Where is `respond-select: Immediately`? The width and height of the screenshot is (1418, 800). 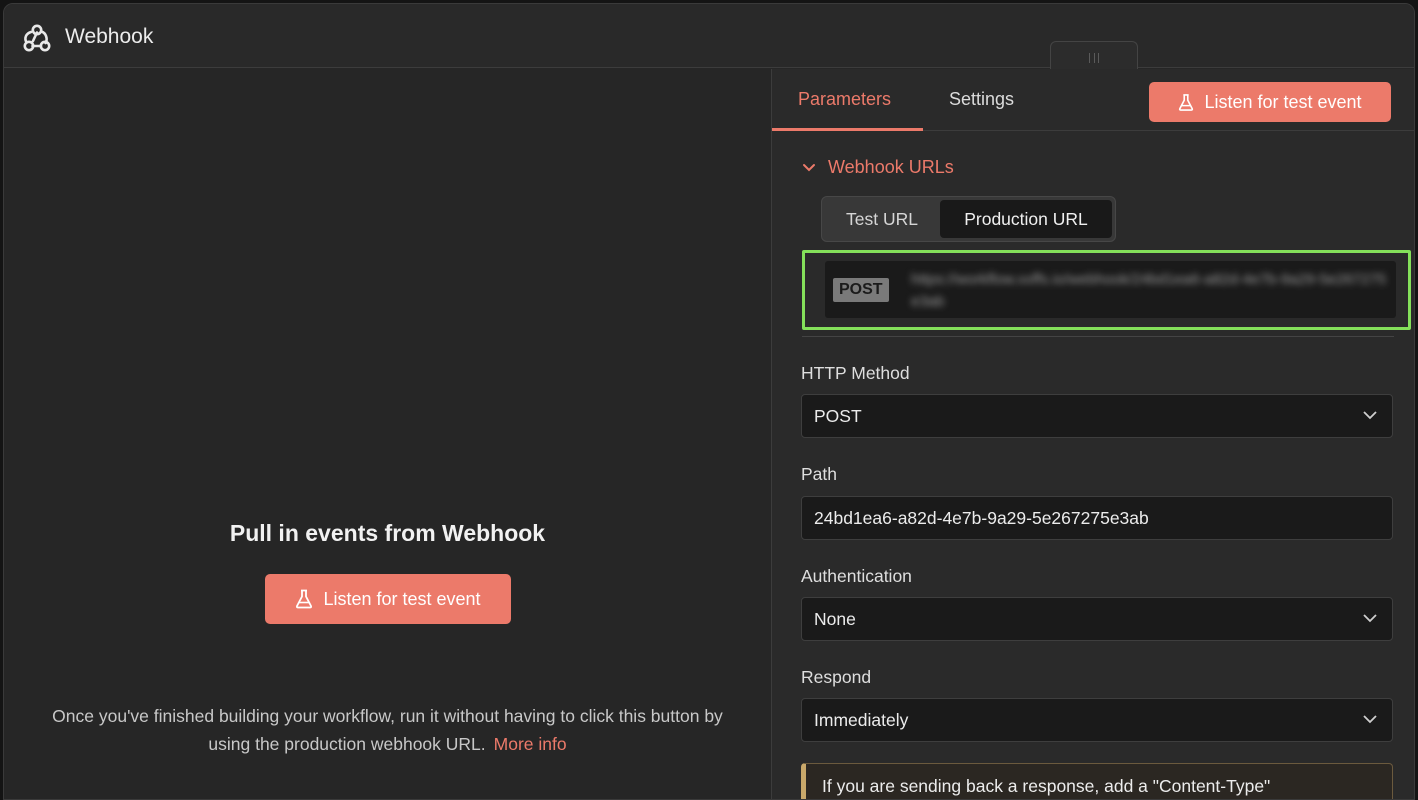
respond-select: Immediately is located at coordinates (1097, 720).